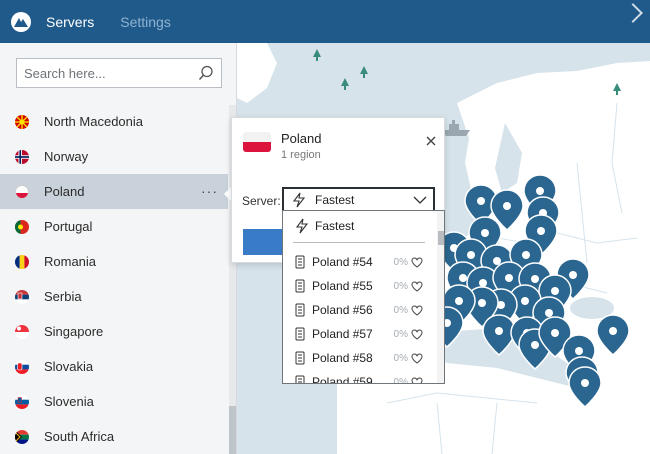  I want to click on dropdown-option-server: Poland #55 0%, so click(358, 286).